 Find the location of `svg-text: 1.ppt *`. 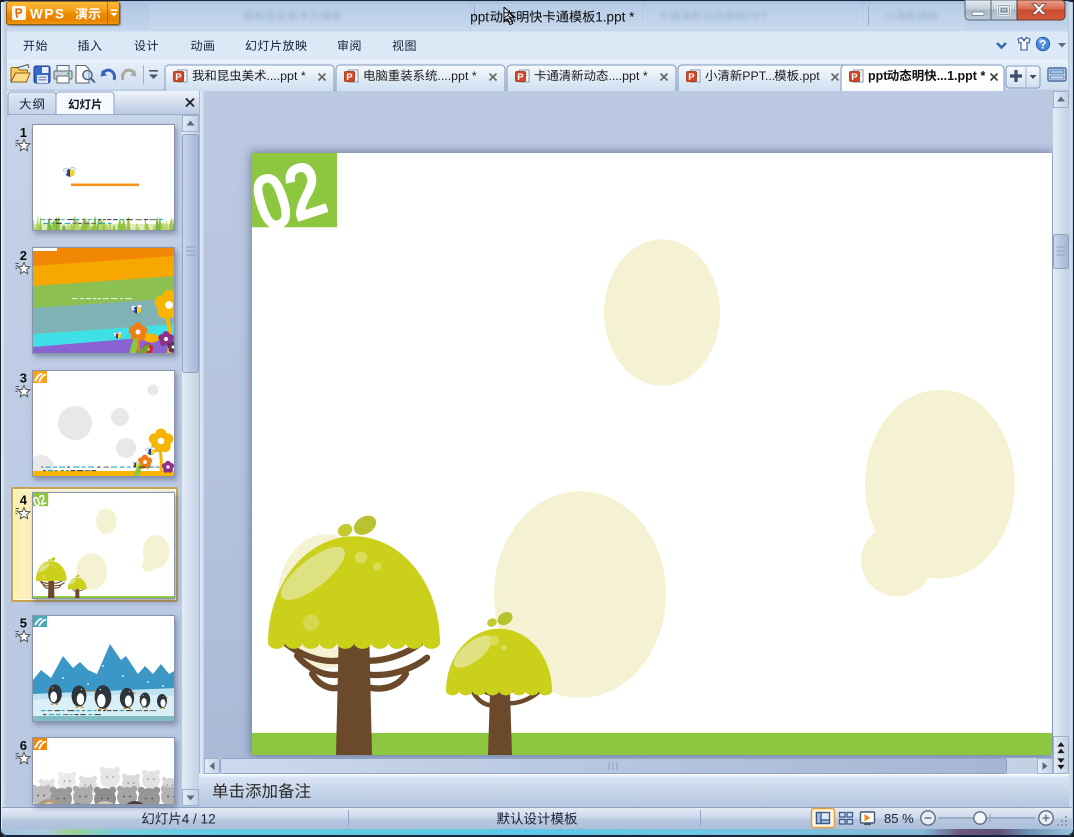

svg-text: 1.ppt * is located at coordinates (615, 17).